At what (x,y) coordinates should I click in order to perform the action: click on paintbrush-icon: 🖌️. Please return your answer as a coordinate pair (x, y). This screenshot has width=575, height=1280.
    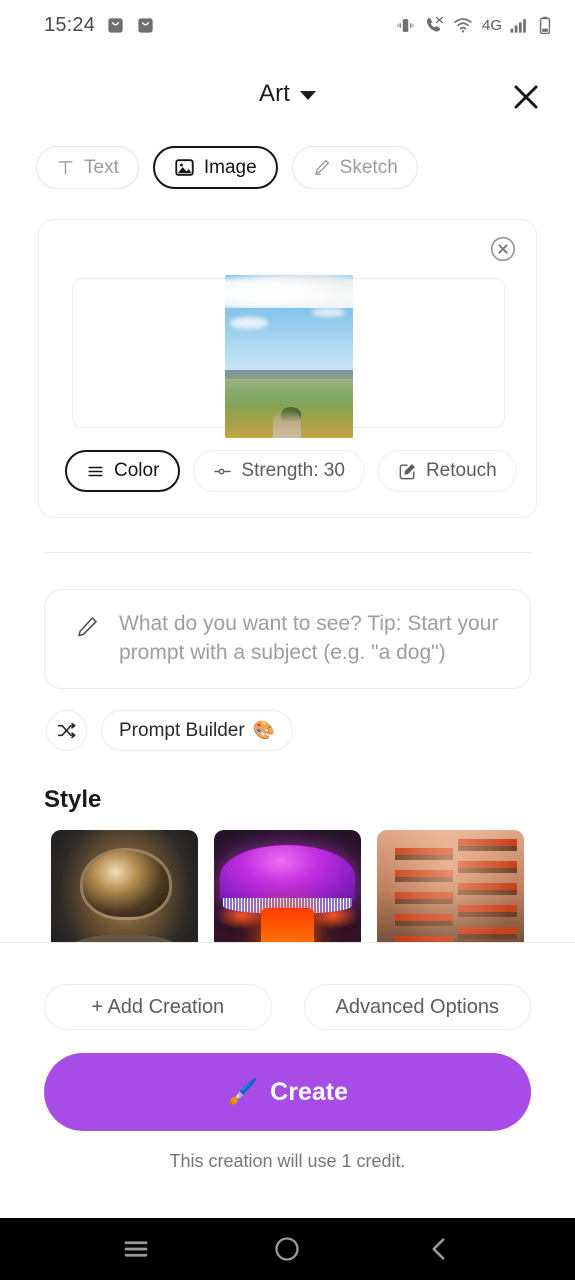
    Looking at the image, I should click on (243, 1091).